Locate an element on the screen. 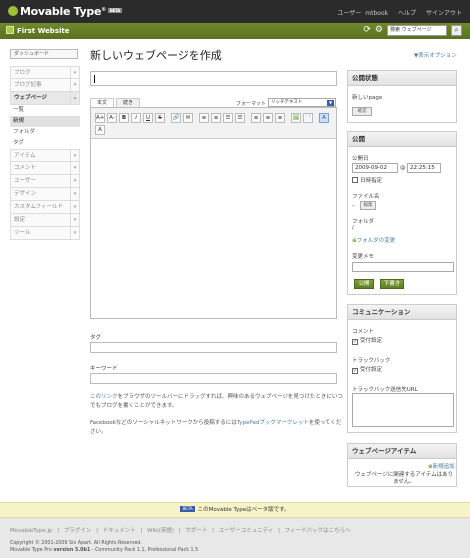  change-folder-link: ⊕フォルダの変更 is located at coordinates (373, 240).